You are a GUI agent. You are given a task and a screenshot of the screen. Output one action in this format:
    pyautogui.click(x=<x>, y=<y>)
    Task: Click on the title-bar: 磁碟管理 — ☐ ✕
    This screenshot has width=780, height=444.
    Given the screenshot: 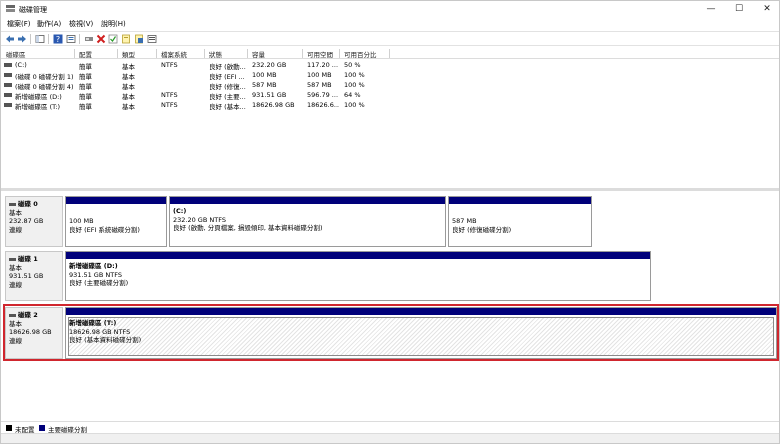 What is the action you would take?
    pyautogui.click(x=390, y=9)
    